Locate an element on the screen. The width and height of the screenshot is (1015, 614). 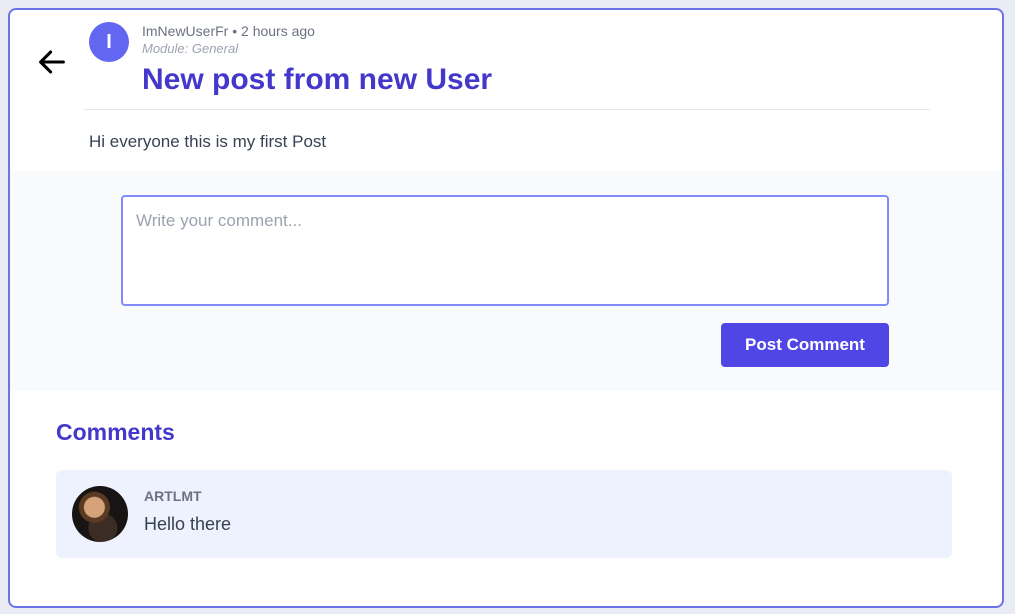
back-button is located at coordinates (52, 62).